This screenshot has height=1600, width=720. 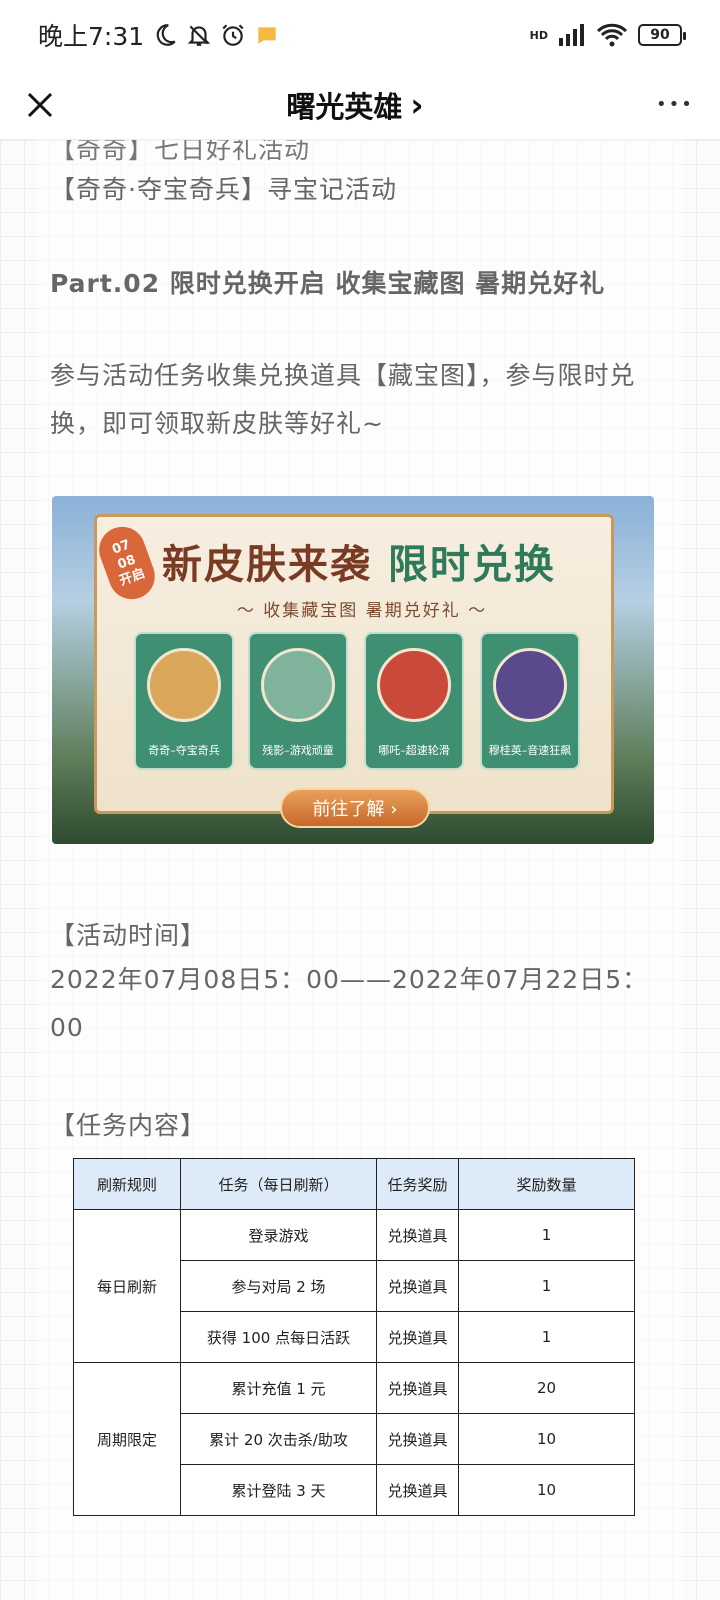 I want to click on col-header: 刷新规则, so click(x=127, y=1184).